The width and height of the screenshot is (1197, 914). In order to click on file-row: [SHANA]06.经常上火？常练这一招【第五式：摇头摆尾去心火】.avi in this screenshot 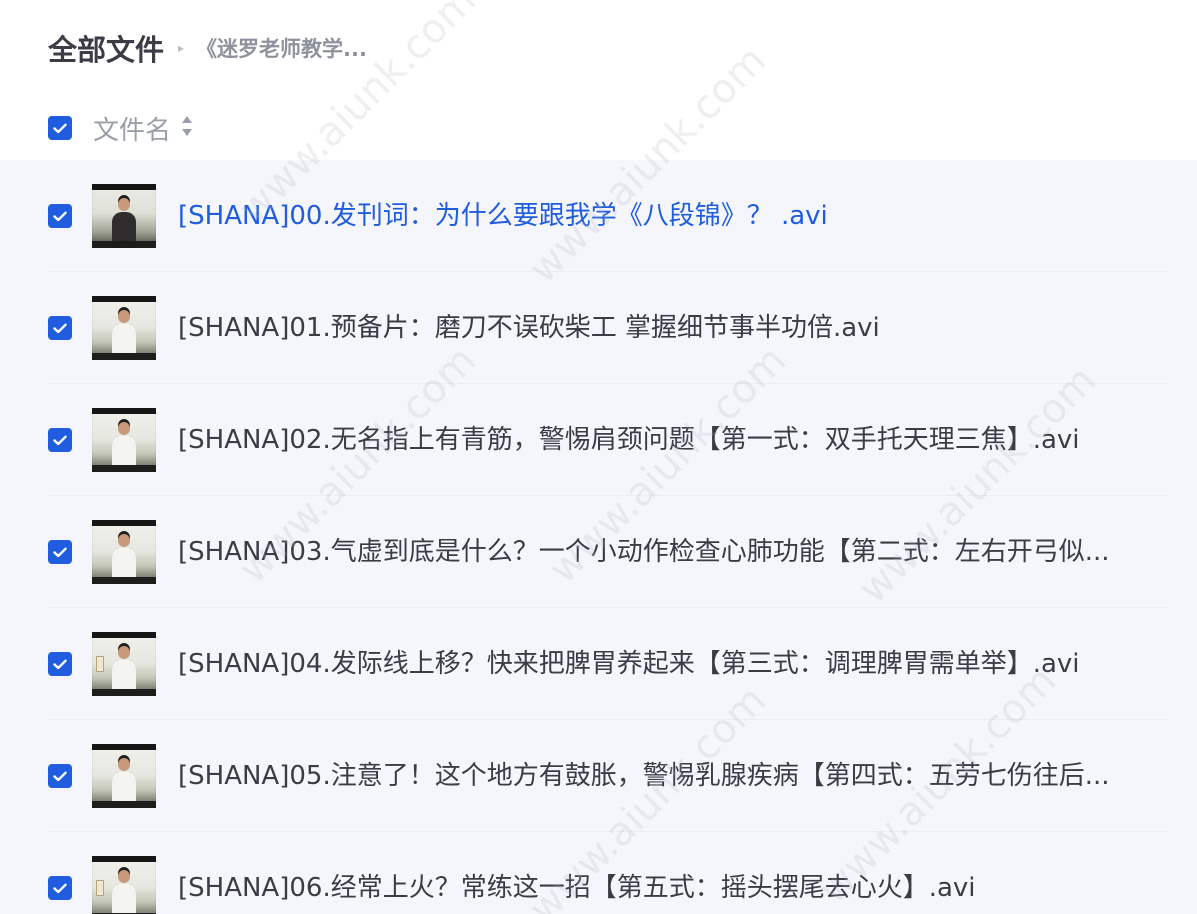, I will do `click(598, 873)`.